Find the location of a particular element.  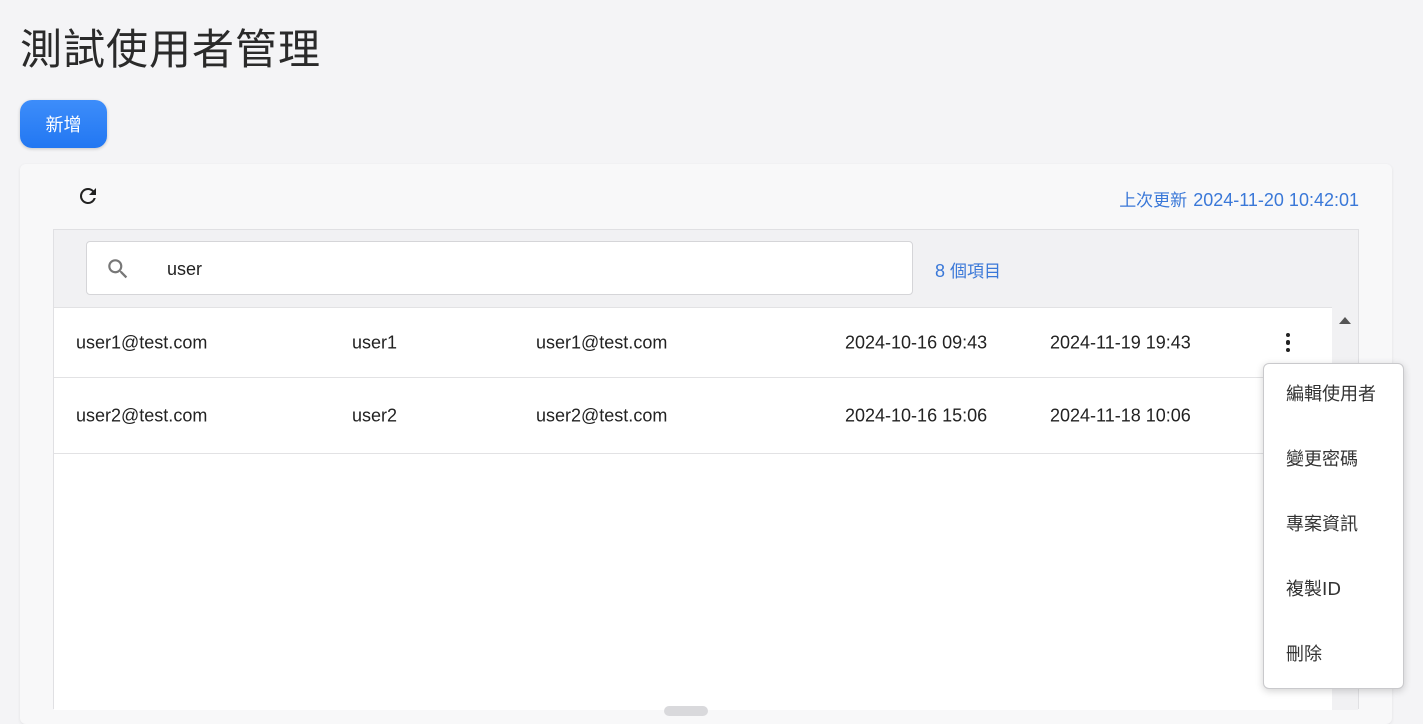

refresh-button is located at coordinates (88, 196).